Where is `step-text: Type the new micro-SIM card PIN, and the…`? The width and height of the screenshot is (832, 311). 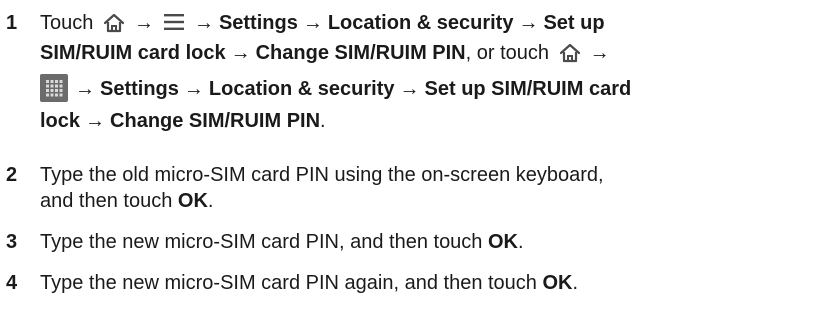 step-text: Type the new micro-SIM card PIN, and the… is located at coordinates (261, 242).